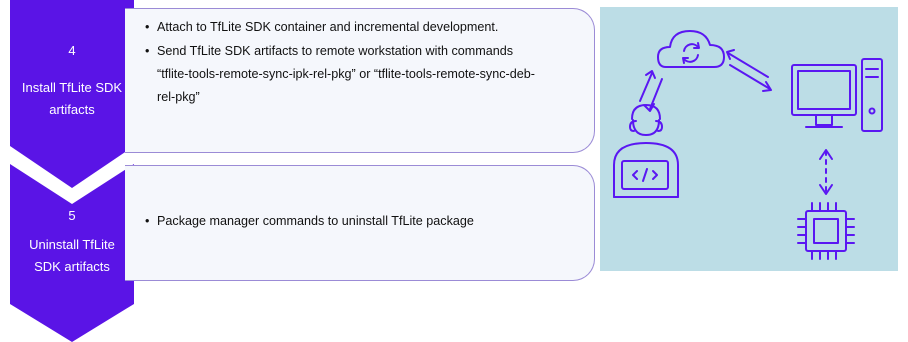 Image resolution: width=908 pixels, height=342 pixels. Describe the element at coordinates (646, 151) in the screenshot. I see `developer-laptop-icon` at that location.